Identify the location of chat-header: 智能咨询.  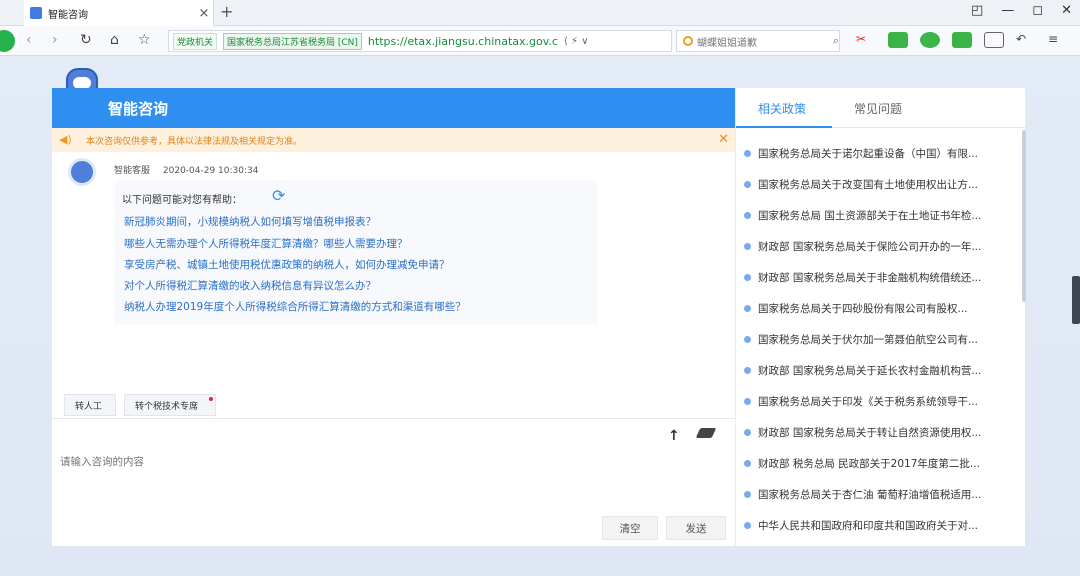
(393, 108).